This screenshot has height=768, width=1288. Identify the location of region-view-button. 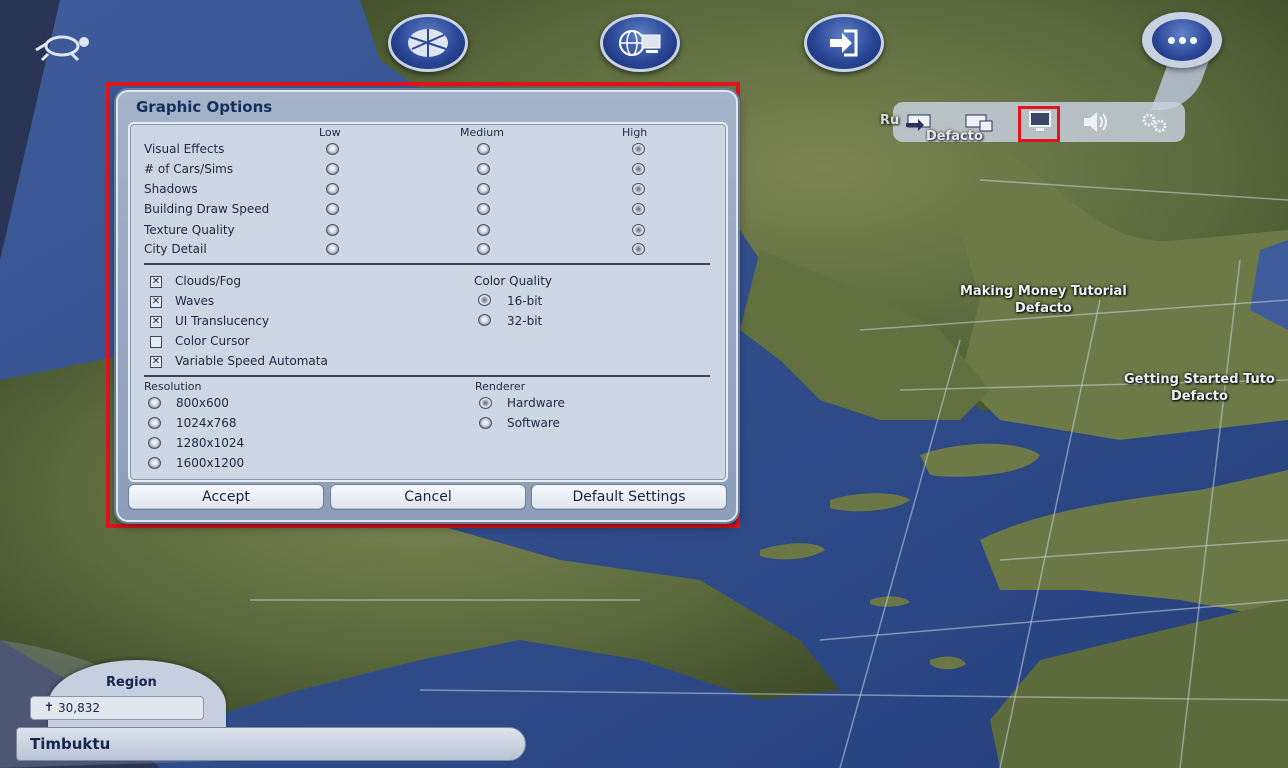
(428, 43).